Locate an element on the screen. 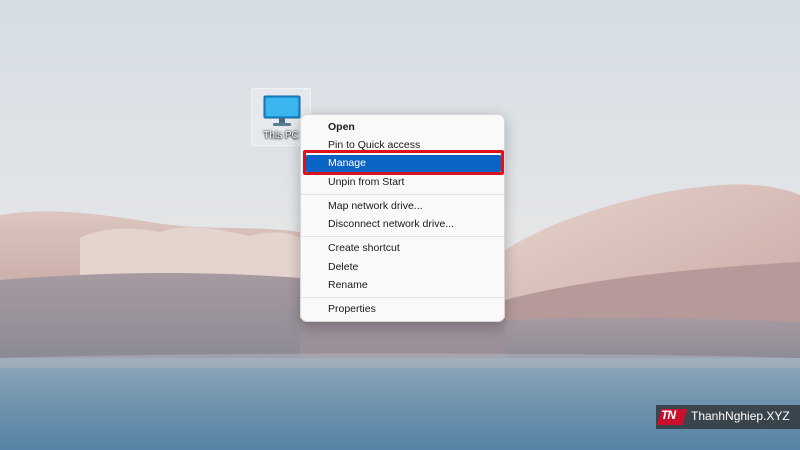 The height and width of the screenshot is (450, 800). menu-item-create-shortcut: Create shortcut is located at coordinates (403, 248).